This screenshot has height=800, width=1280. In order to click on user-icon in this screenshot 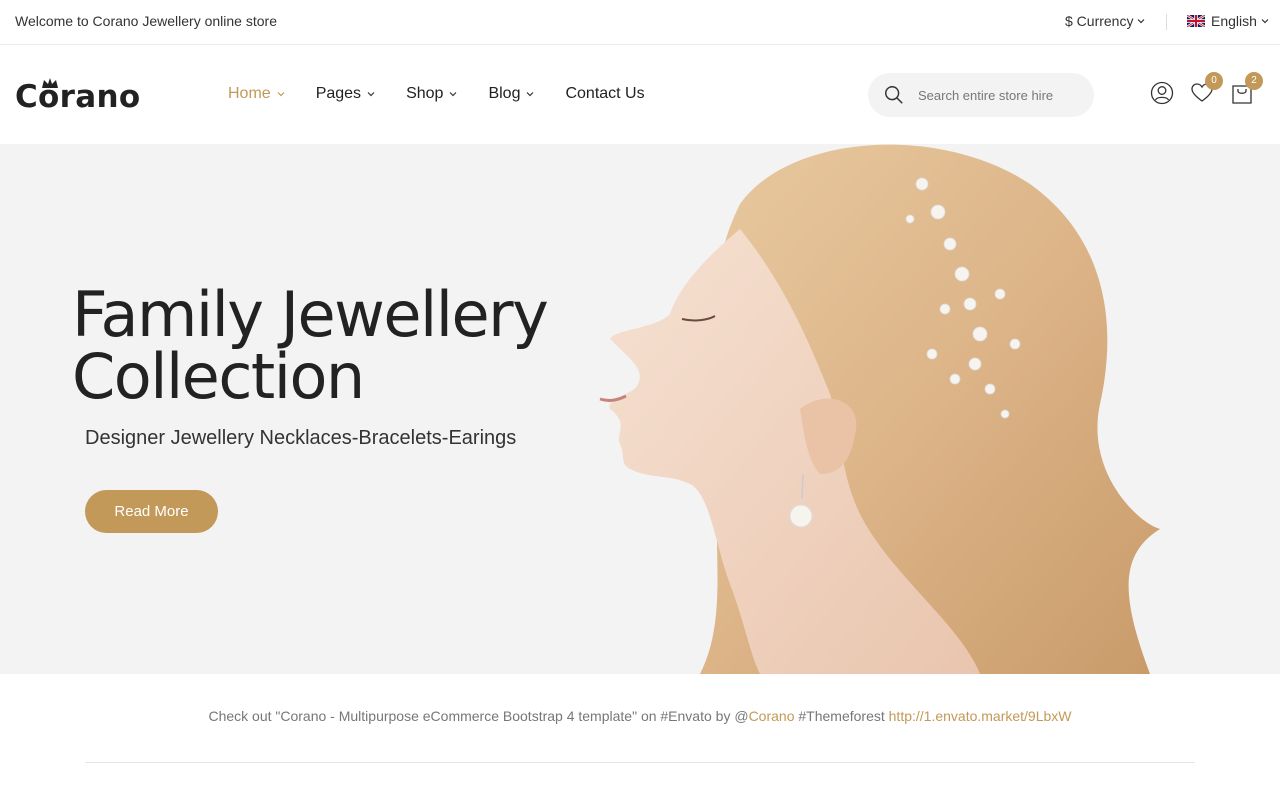, I will do `click(1162, 93)`.